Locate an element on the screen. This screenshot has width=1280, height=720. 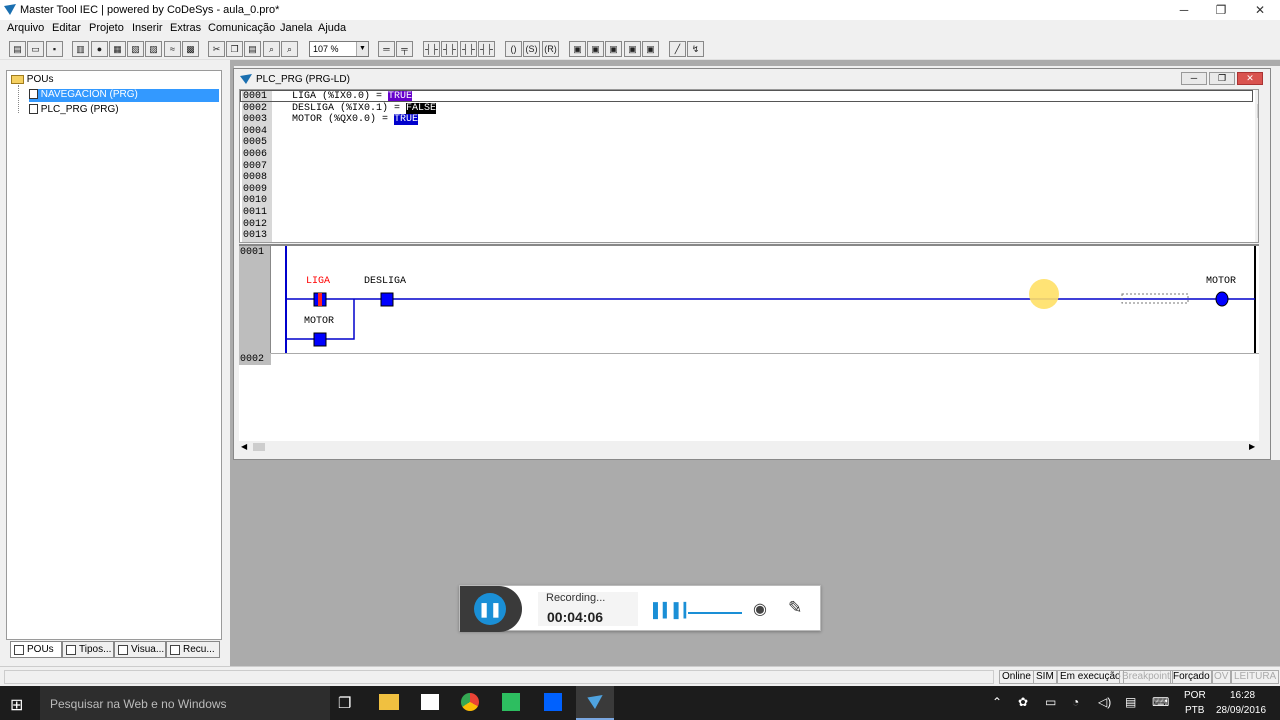
copy-icon: ❐ is located at coordinates (234, 49).